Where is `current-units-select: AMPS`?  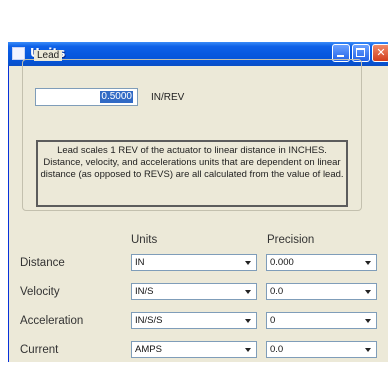 current-units-select: AMPS is located at coordinates (194, 349).